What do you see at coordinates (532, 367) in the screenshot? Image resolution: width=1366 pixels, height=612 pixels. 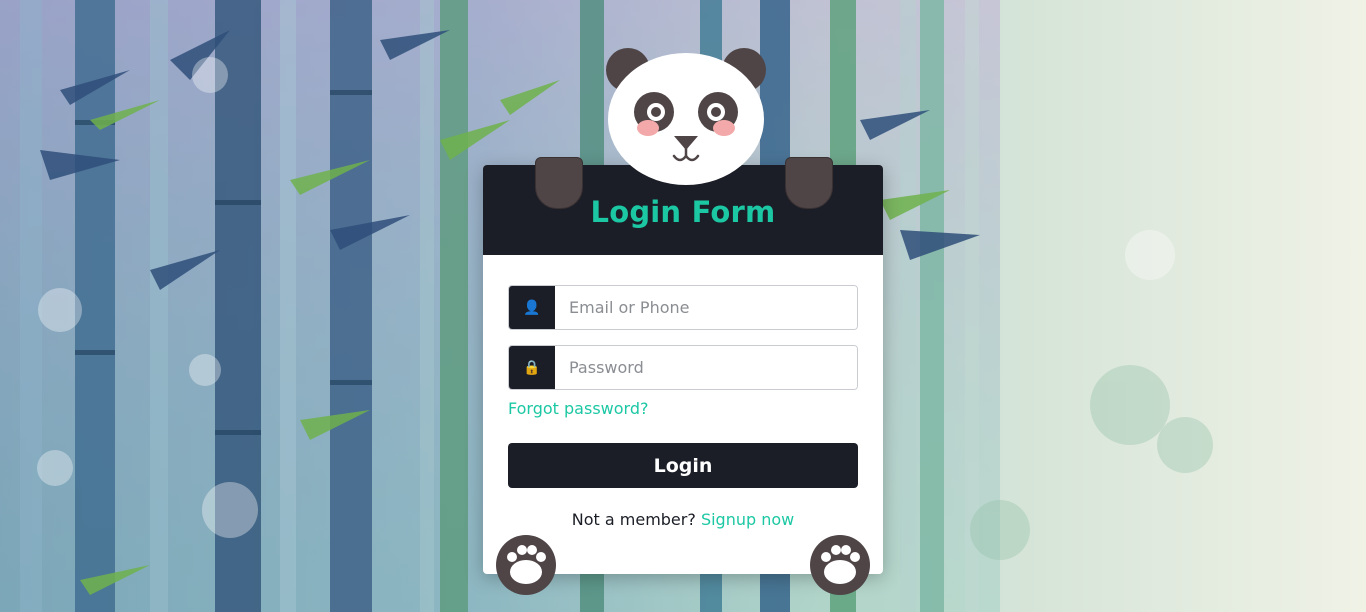 I see `lock-icon: 🔒` at bounding box center [532, 367].